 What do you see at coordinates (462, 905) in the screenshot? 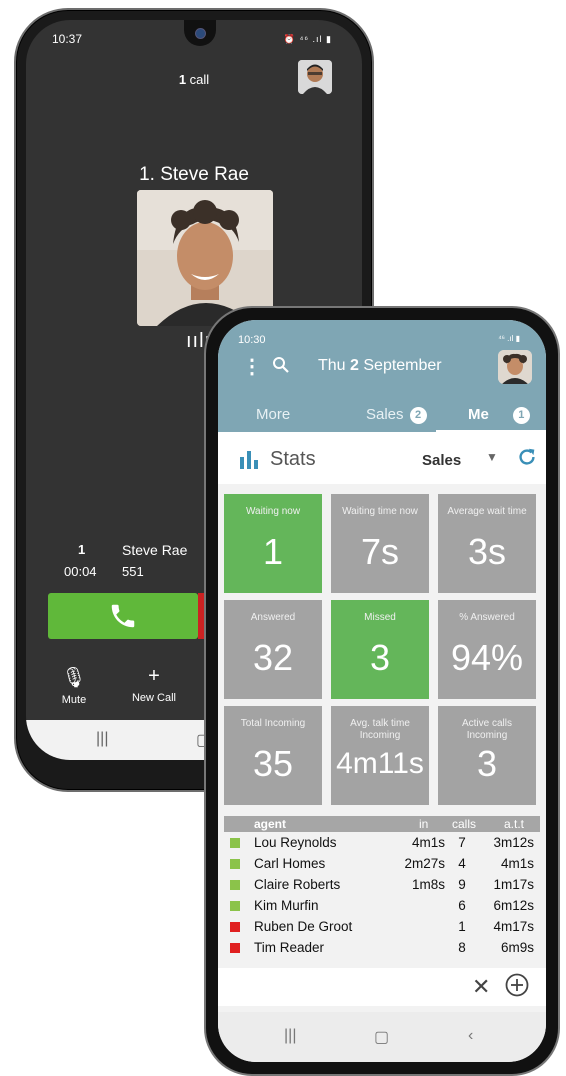
I see `agent-calls: 6` at bounding box center [462, 905].